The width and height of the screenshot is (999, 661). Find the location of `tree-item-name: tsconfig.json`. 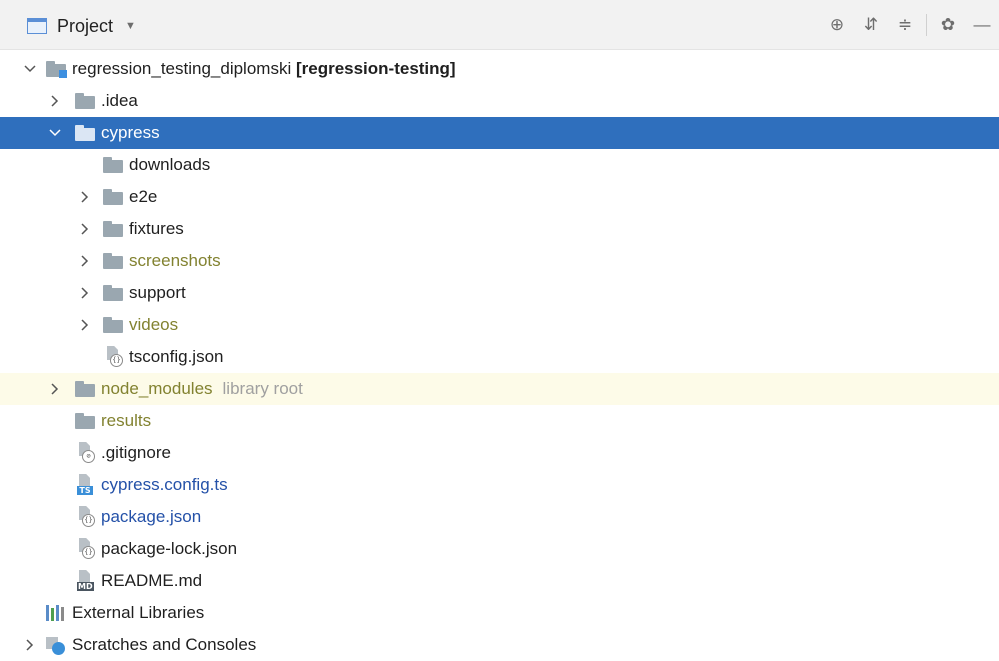

tree-item-name: tsconfig.json is located at coordinates (176, 356).